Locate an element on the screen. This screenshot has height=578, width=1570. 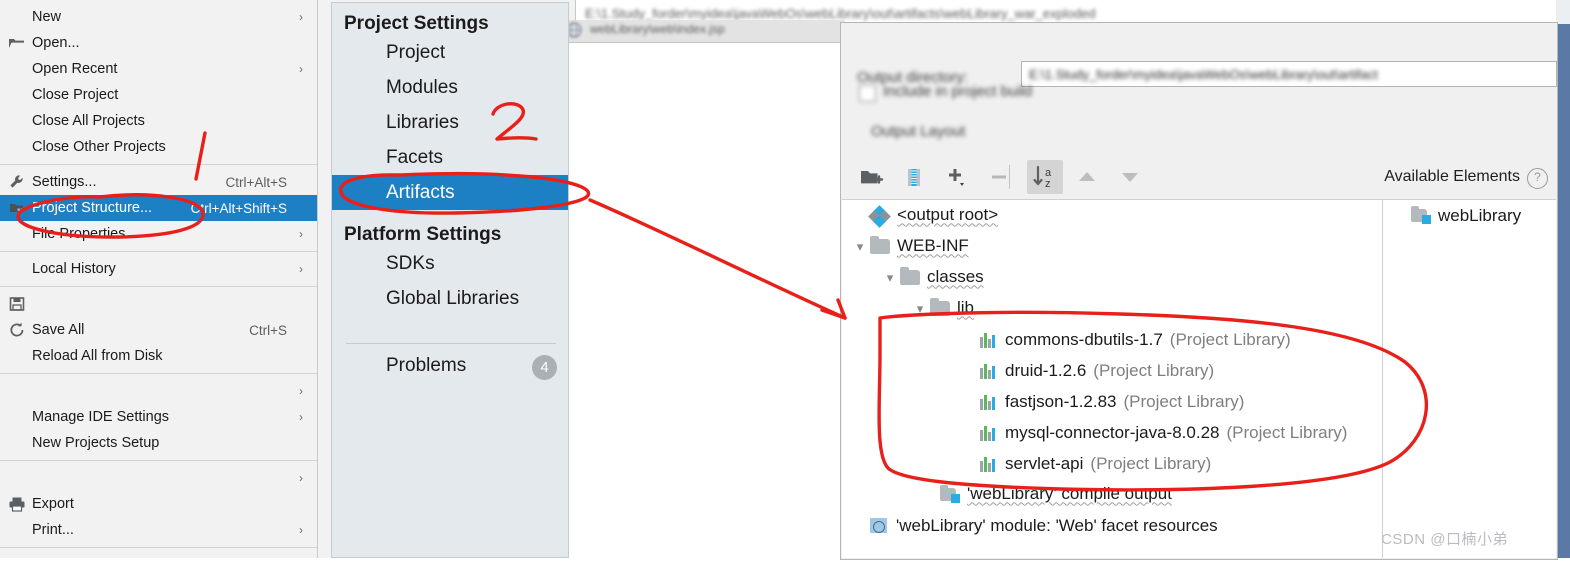
sidebar-item-modules: Modules is located at coordinates (450, 87).